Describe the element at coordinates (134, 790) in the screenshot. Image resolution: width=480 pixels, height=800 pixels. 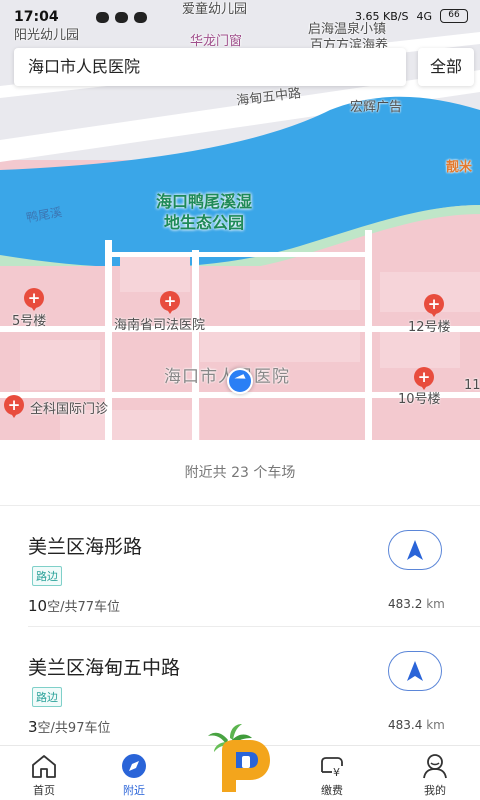
I see `tab-nearby-label: 附近` at that location.